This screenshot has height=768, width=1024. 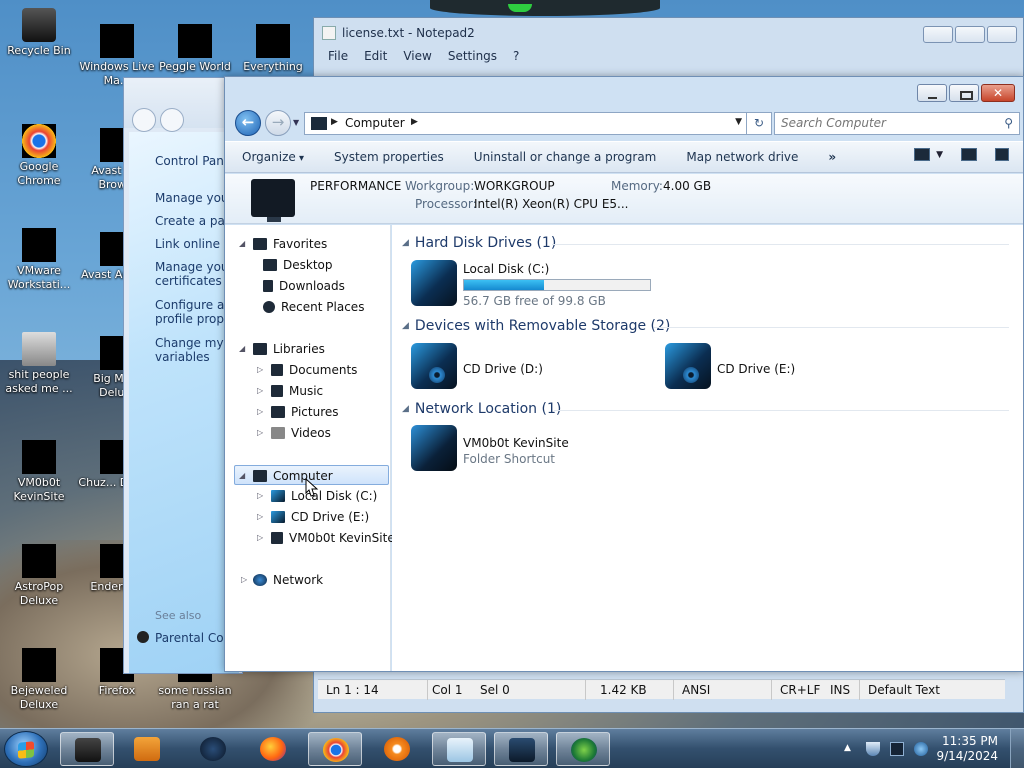 I want to click on nav-recent-places: Recent Places, so click(x=313, y=307).